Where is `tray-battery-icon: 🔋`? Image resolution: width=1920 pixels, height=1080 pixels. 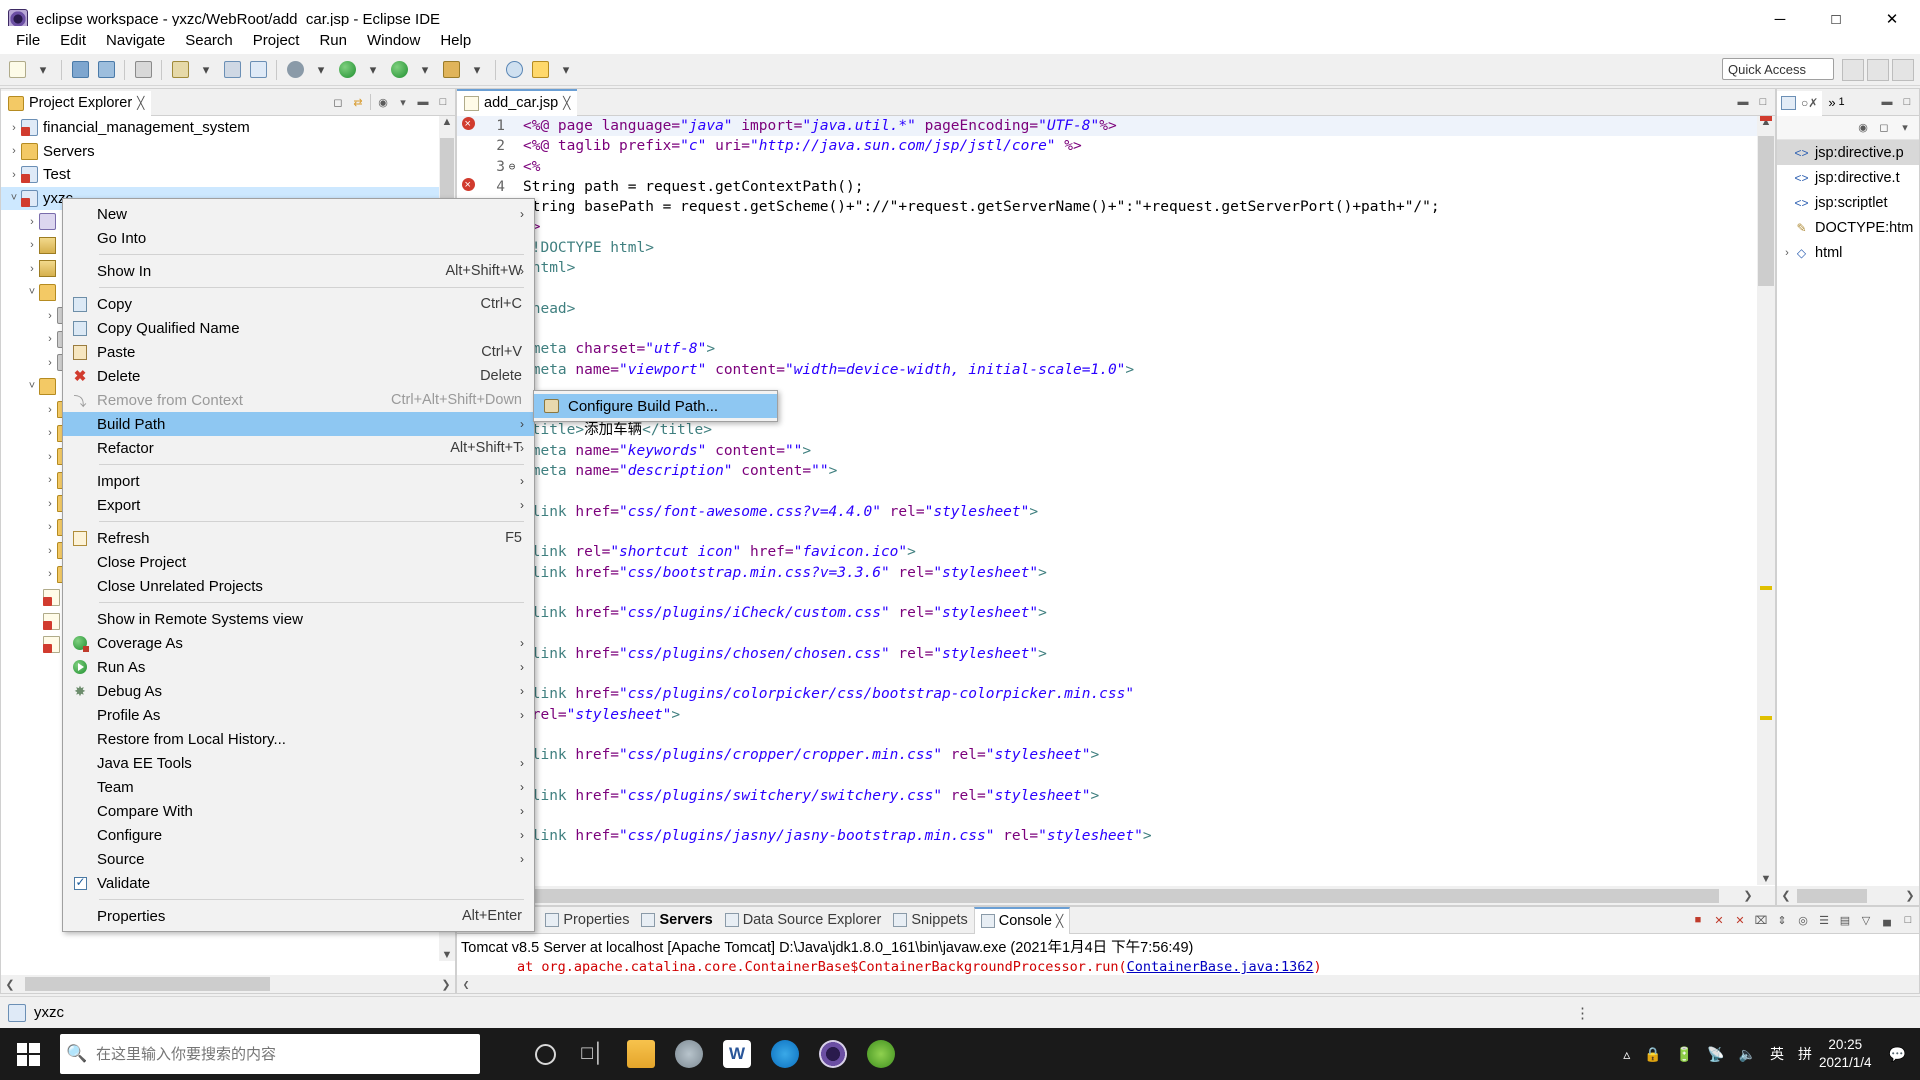
tray-battery-icon: 🔋 is located at coordinates (1684, 1054).